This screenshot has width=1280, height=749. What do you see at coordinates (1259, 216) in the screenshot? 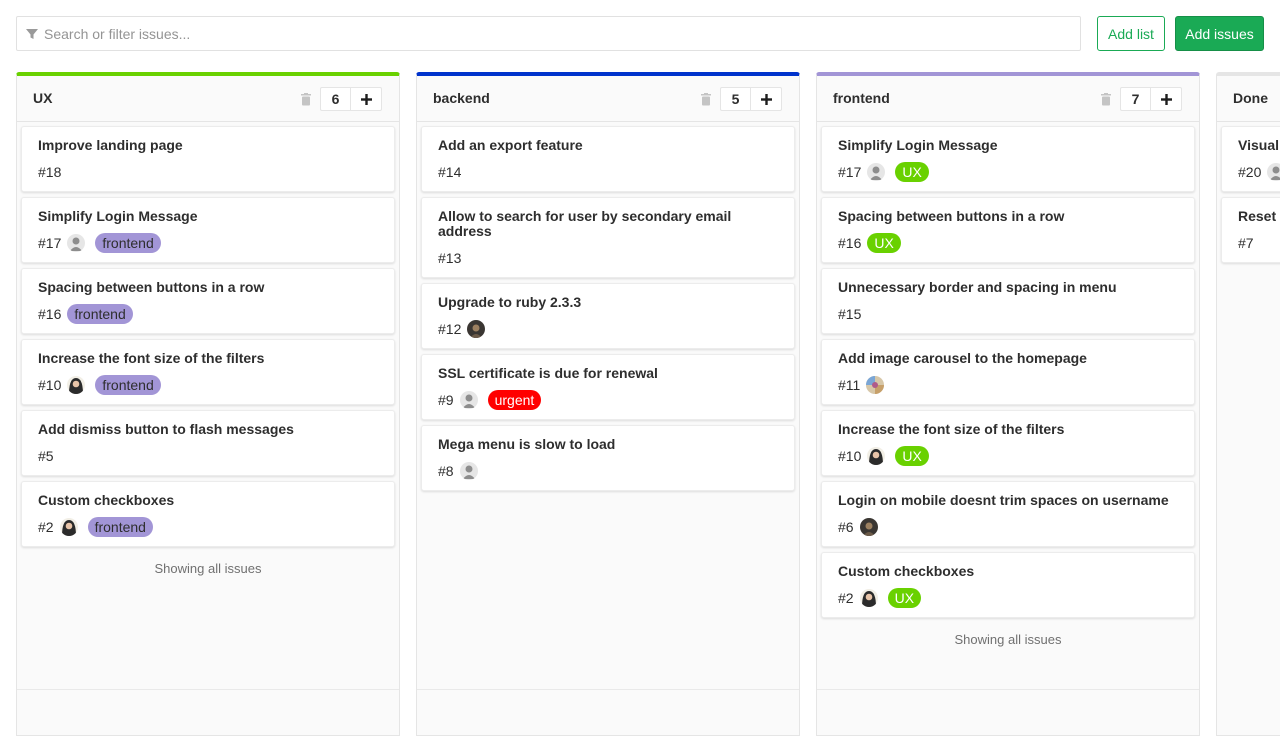
I see `issue-title: Reset` at bounding box center [1259, 216].